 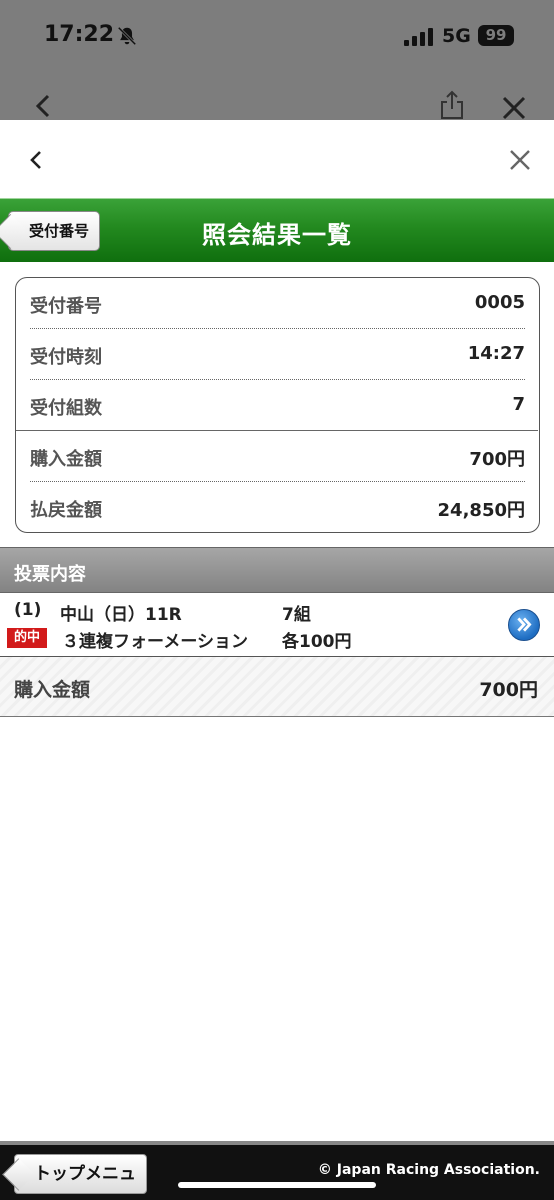 What do you see at coordinates (277, 456) in the screenshot?
I see `info-row: 購入金額 700円` at bounding box center [277, 456].